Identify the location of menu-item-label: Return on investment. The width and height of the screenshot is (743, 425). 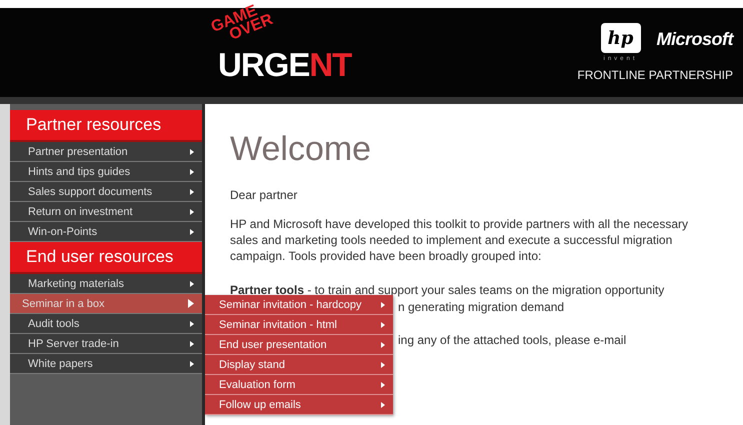
(80, 212).